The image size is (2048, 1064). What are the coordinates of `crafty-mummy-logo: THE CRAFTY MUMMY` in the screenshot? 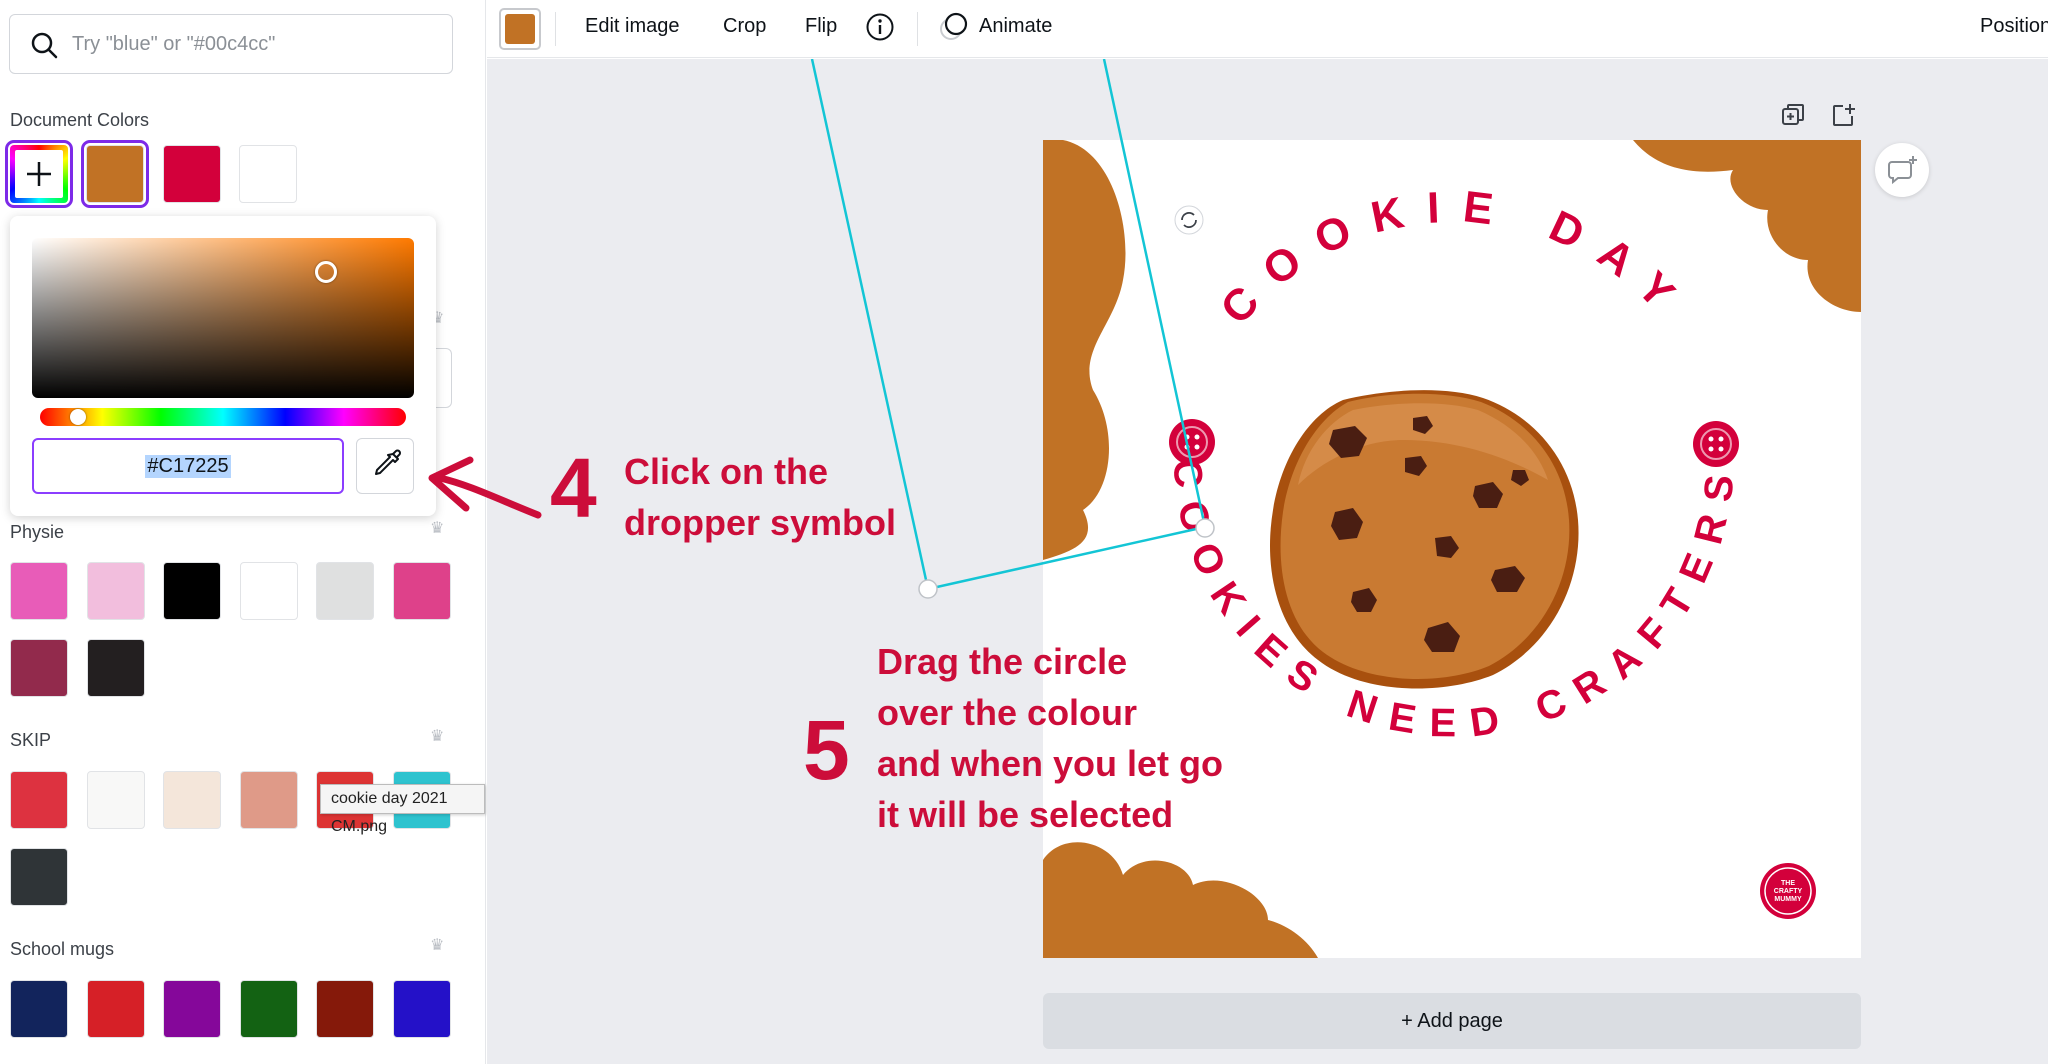 It's located at (1788, 891).